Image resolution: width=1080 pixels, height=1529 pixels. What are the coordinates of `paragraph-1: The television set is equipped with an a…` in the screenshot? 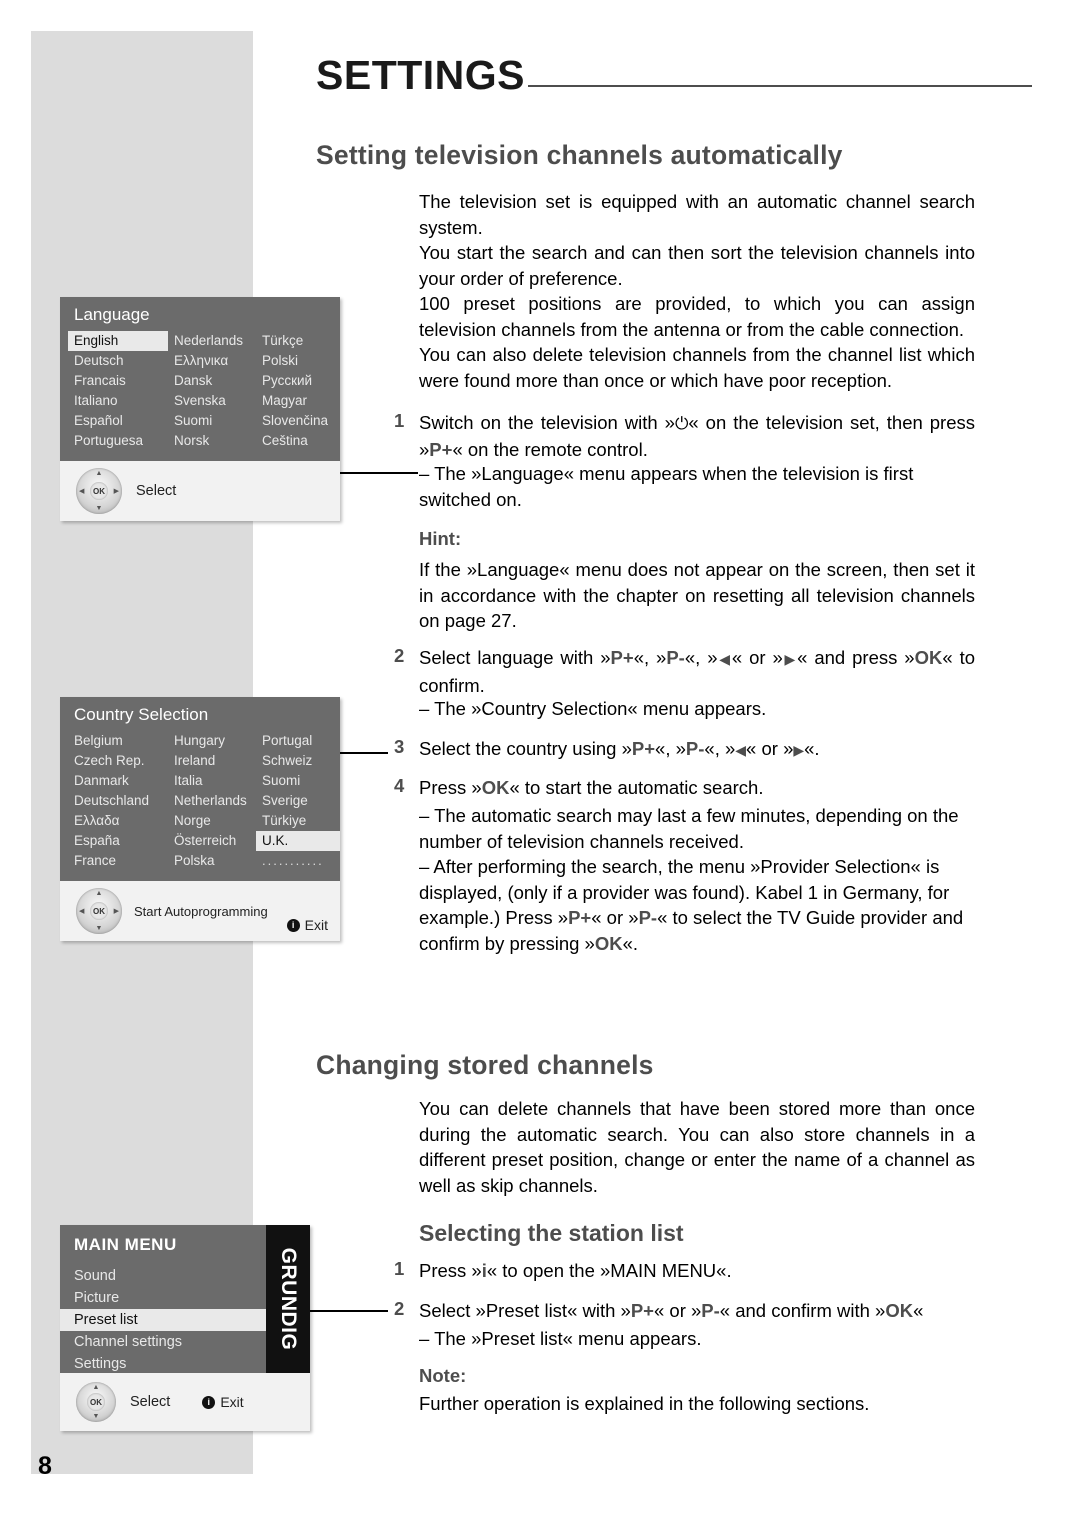 It's located at (697, 214).